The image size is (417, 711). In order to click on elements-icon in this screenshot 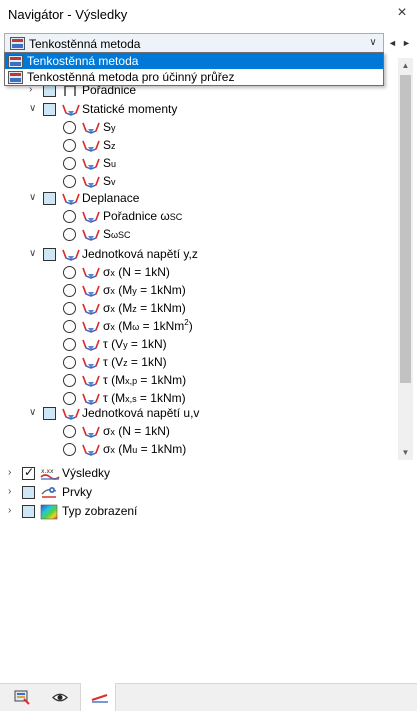, I will do `click(50, 494)`.